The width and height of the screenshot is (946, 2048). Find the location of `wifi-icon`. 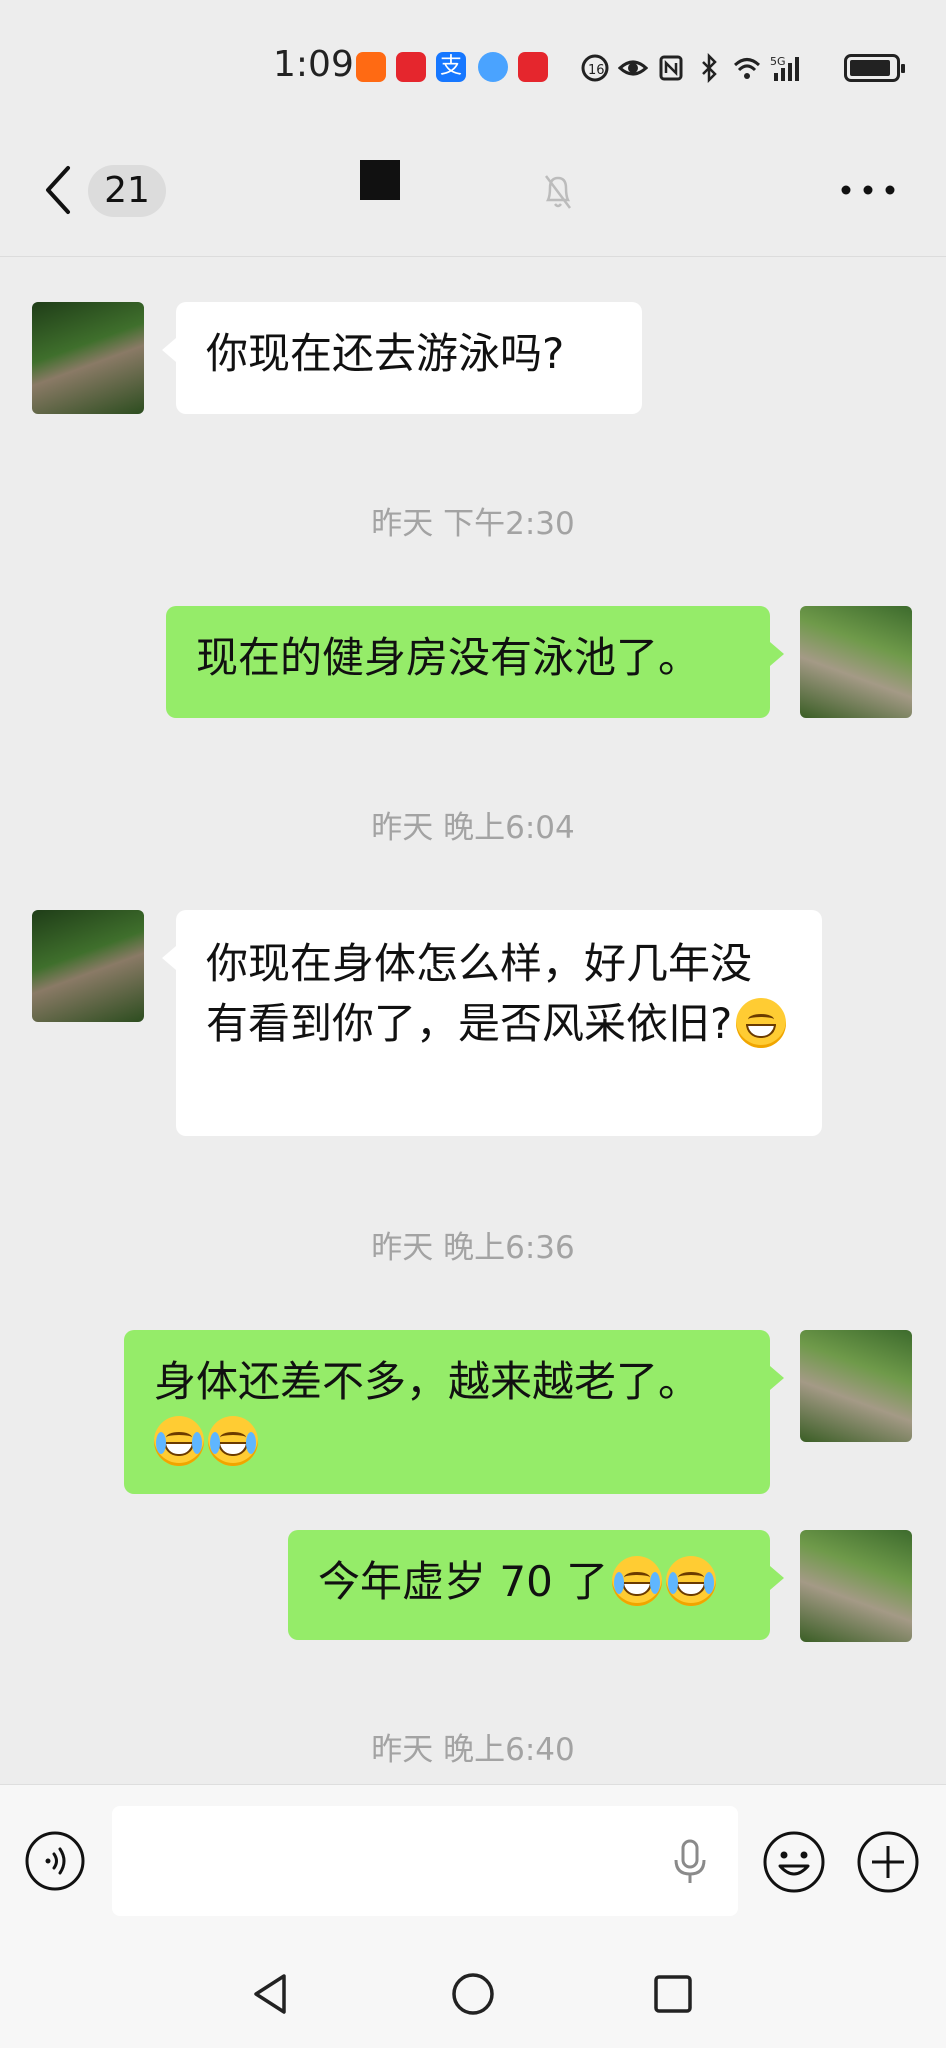

wifi-icon is located at coordinates (747, 68).